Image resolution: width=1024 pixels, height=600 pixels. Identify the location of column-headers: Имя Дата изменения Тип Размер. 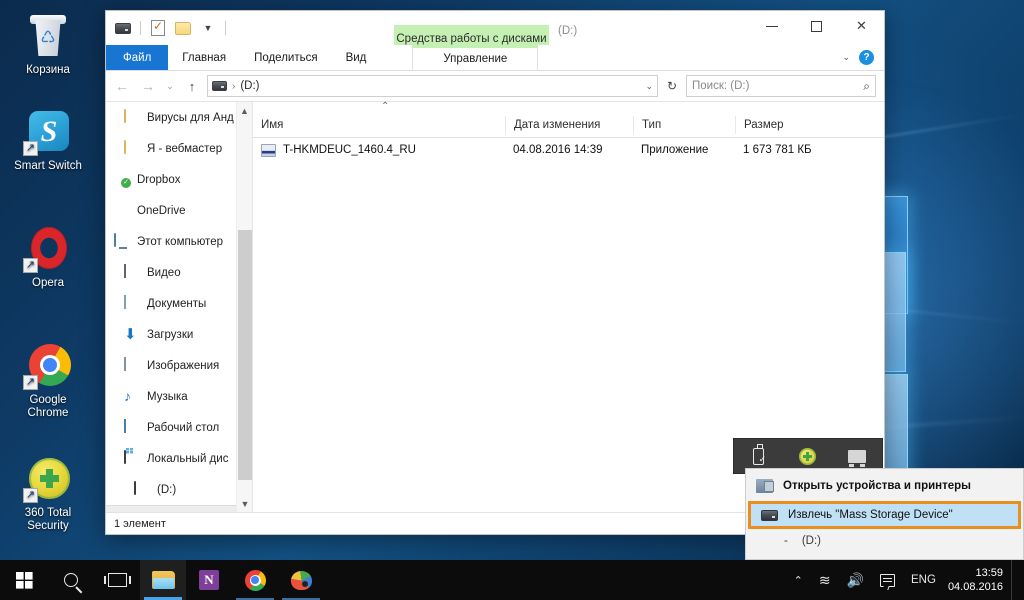
(568, 125).